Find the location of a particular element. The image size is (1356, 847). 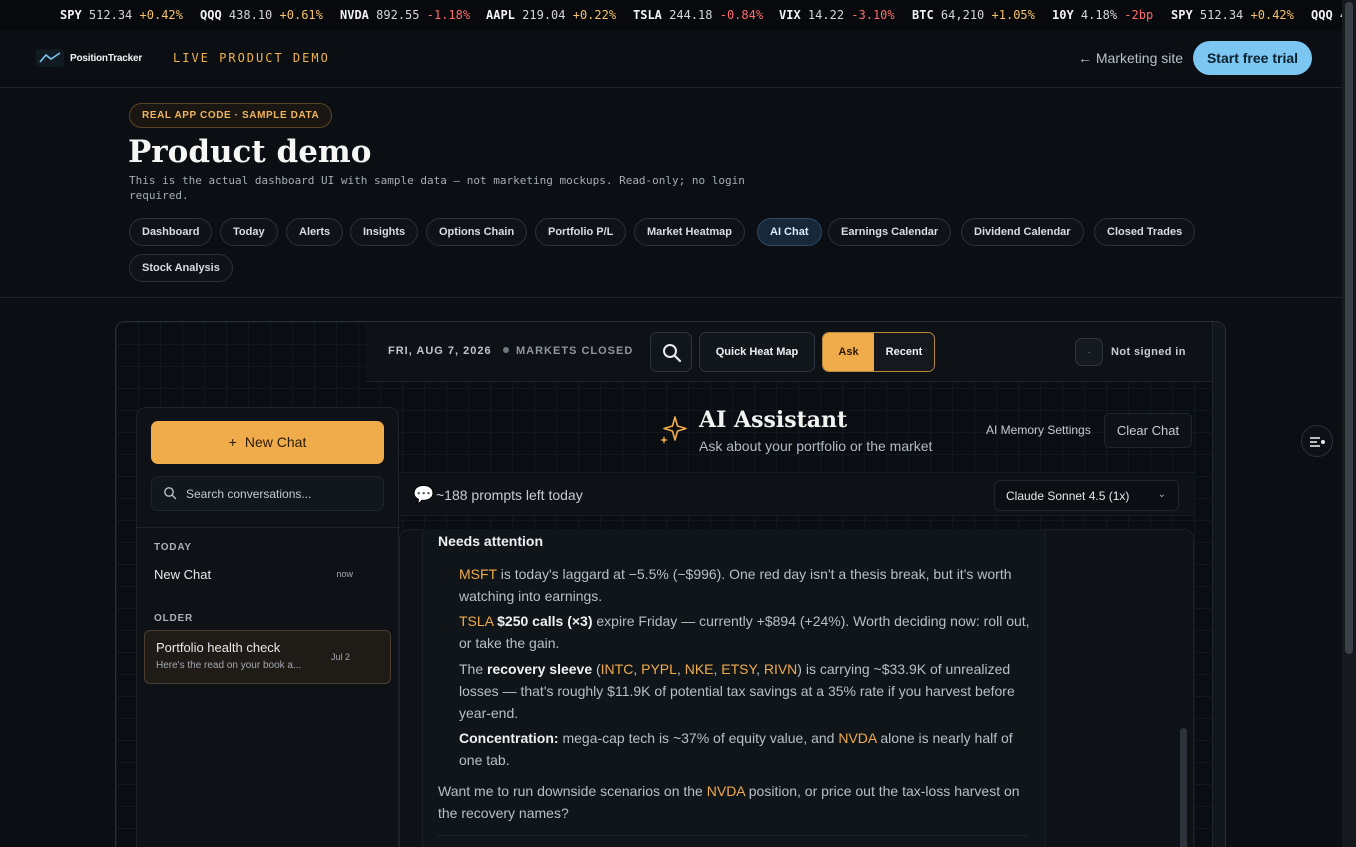

start-trial-button: Start free trial is located at coordinates (1252, 58).